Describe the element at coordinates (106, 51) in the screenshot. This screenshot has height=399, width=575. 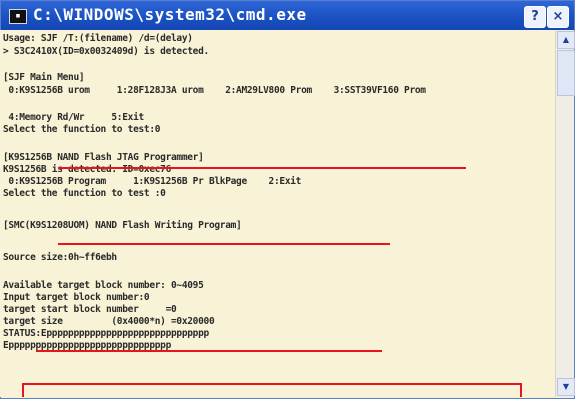
I see `console-line: > S3C2410X(ID=0x0032409d) is detected.` at that location.